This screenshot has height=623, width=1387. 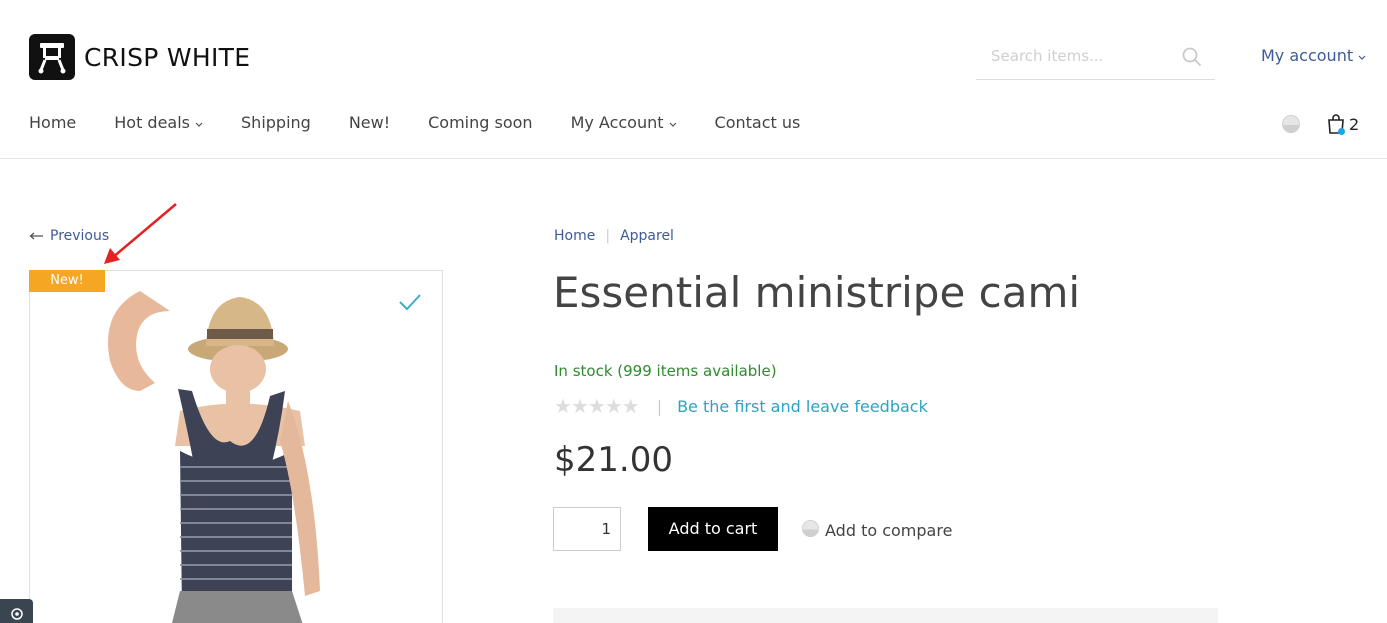 I want to click on store-logo: CRISP WHITE, so click(x=139, y=57).